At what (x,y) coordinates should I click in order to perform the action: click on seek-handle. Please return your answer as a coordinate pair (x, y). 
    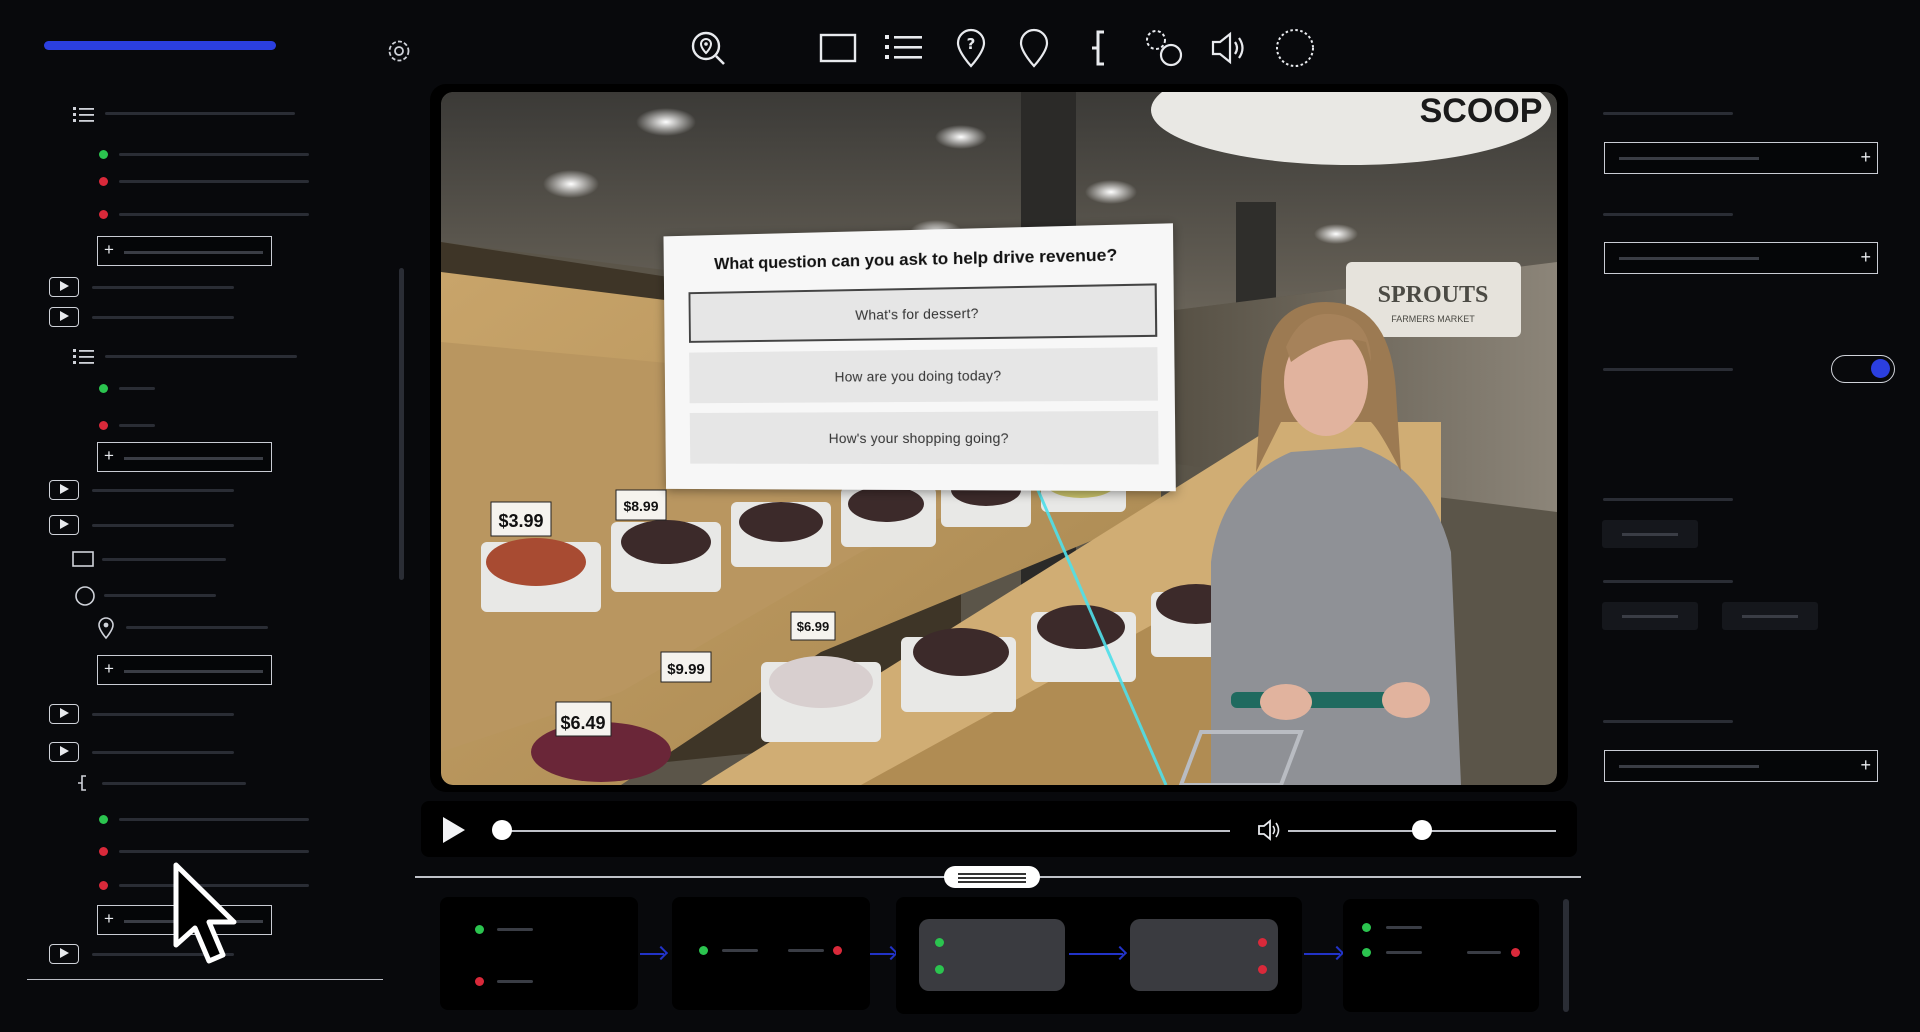
    Looking at the image, I should click on (502, 830).